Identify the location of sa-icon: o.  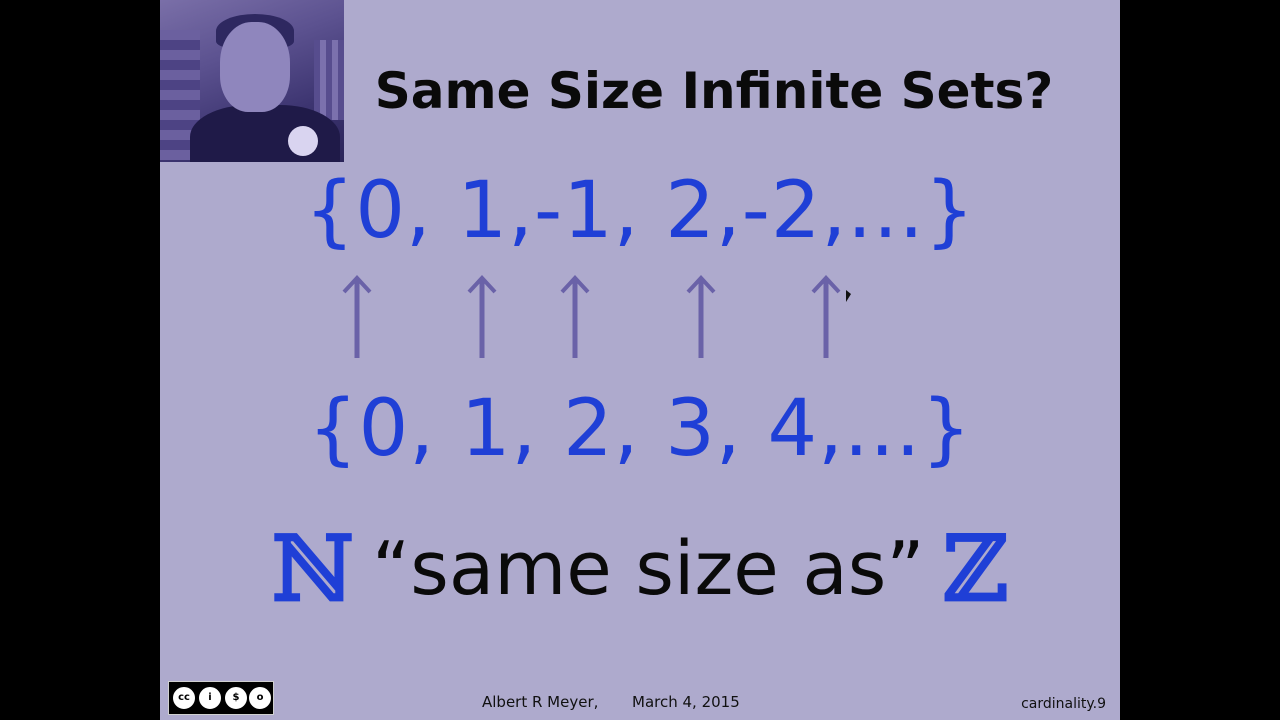
(260, 698).